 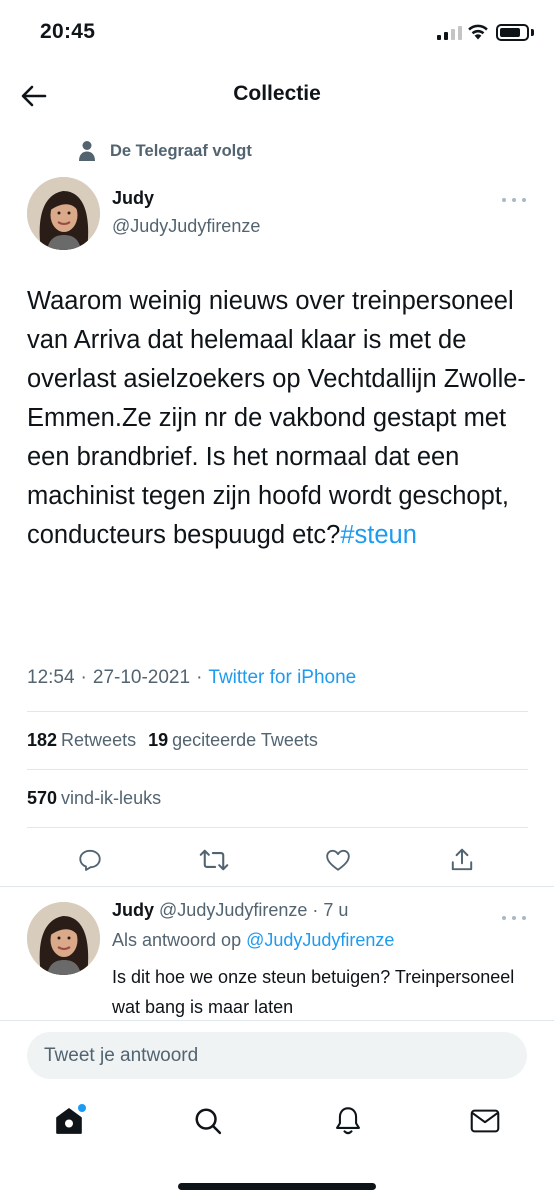 I want to click on tweet-meta: 12:54 · 27-10-2021 · Twitter for iPhone, so click(x=191, y=678).